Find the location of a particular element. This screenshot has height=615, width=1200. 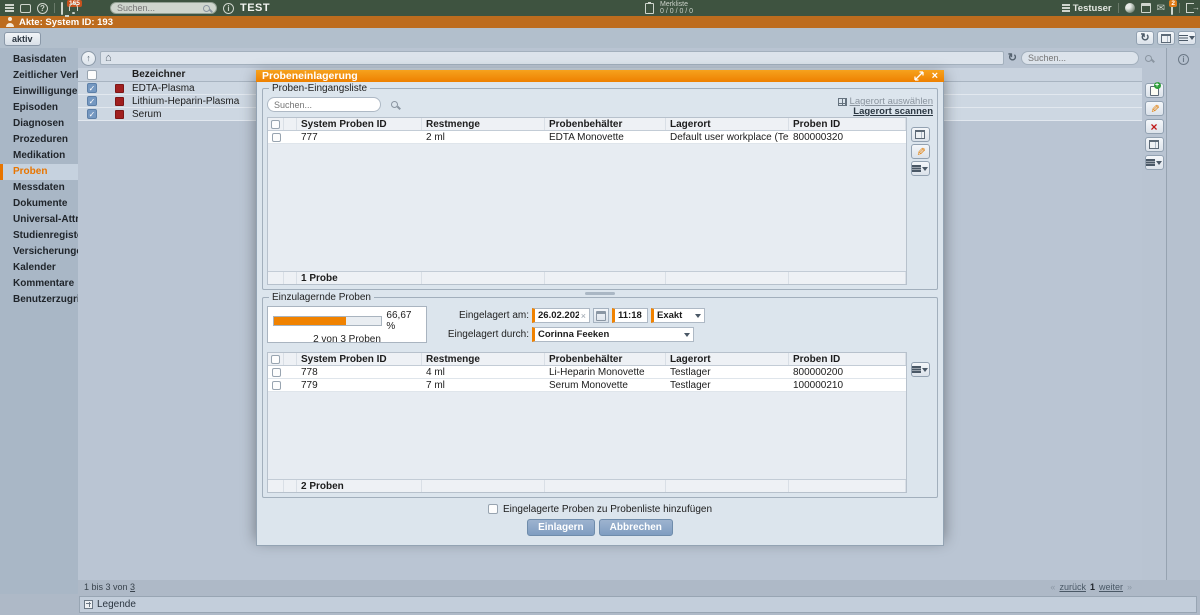

sidebar-item-universal-attribute: Universal-Attribute is located at coordinates (39, 220).